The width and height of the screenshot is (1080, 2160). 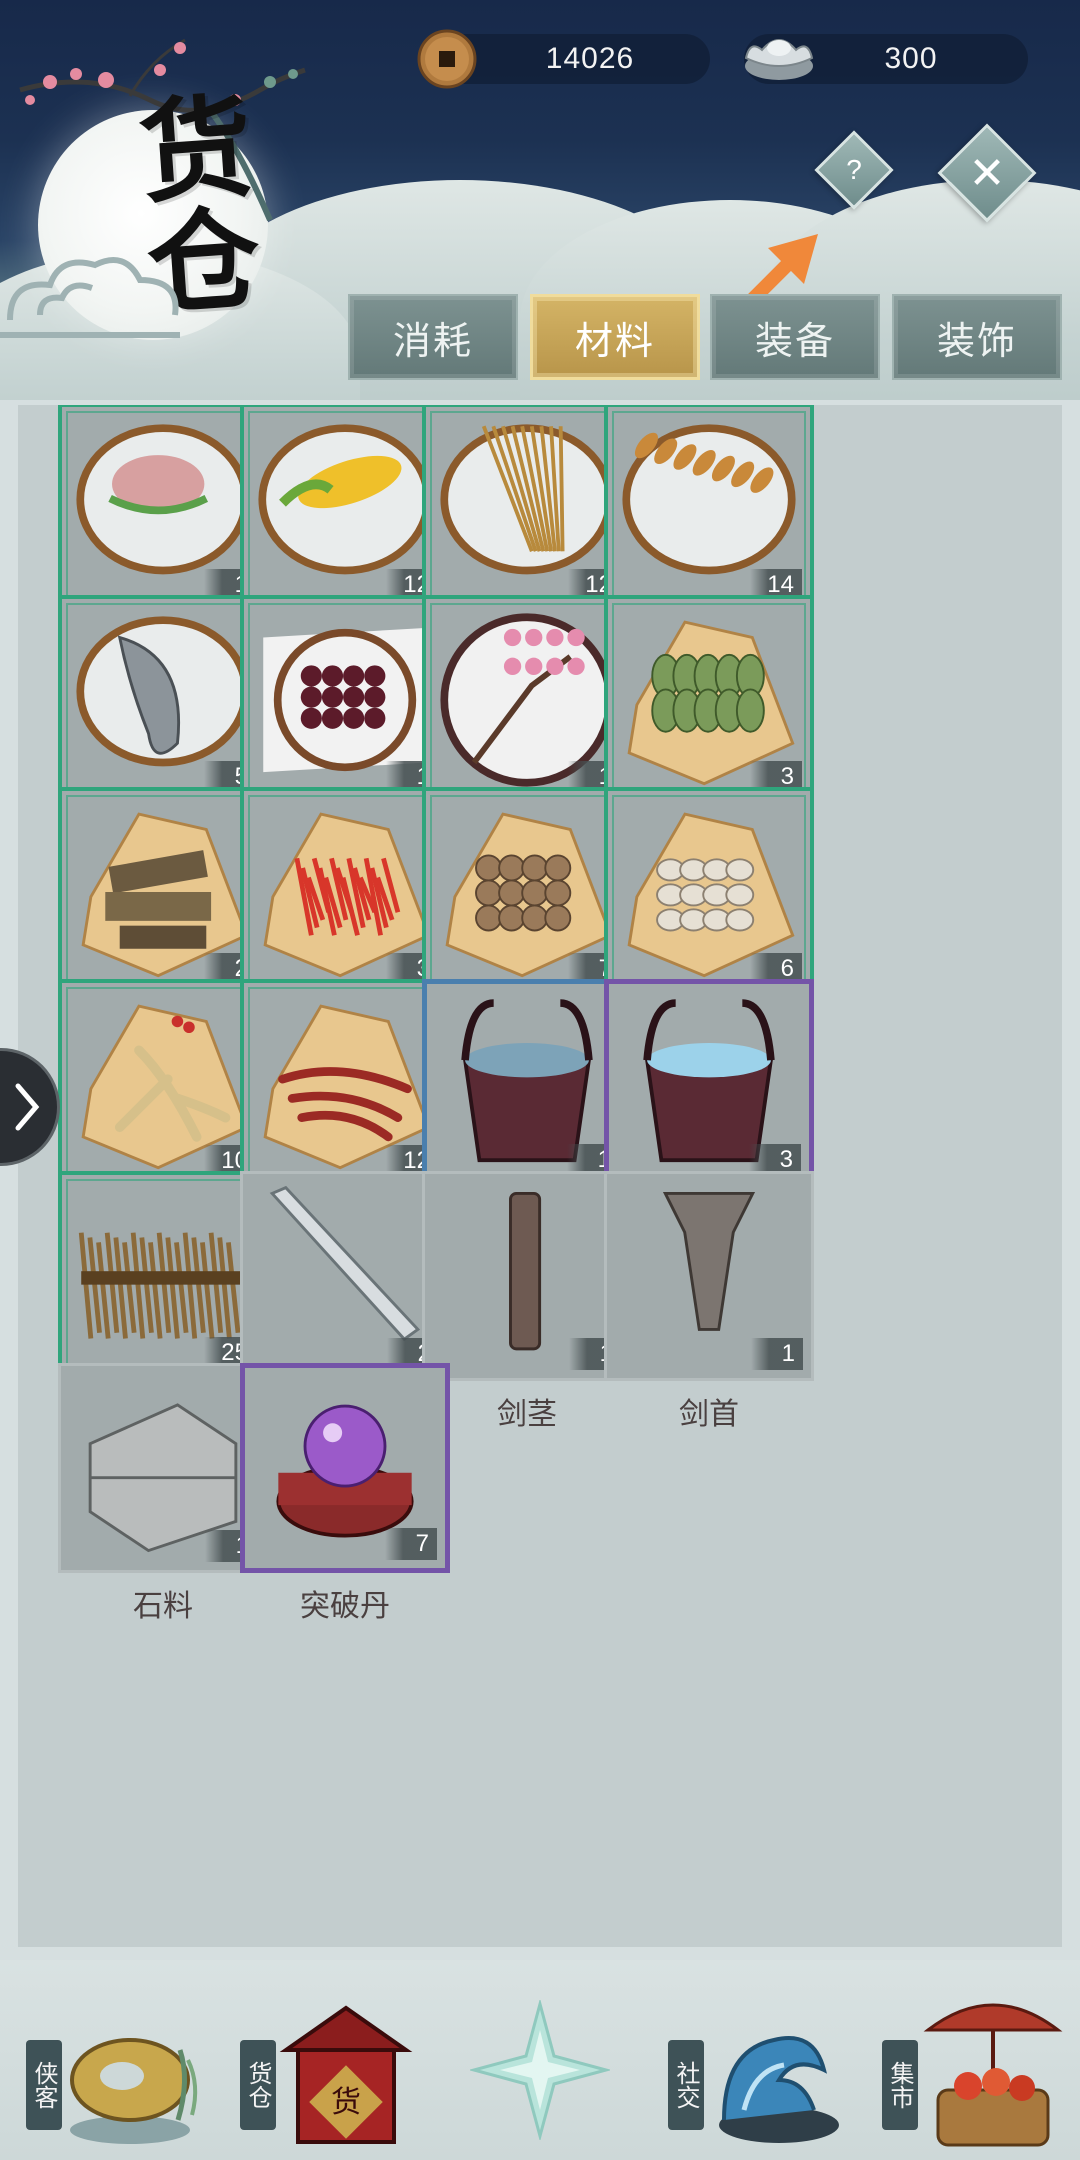 What do you see at coordinates (590, 58) in the screenshot?
I see `coin-amount: 14026` at bounding box center [590, 58].